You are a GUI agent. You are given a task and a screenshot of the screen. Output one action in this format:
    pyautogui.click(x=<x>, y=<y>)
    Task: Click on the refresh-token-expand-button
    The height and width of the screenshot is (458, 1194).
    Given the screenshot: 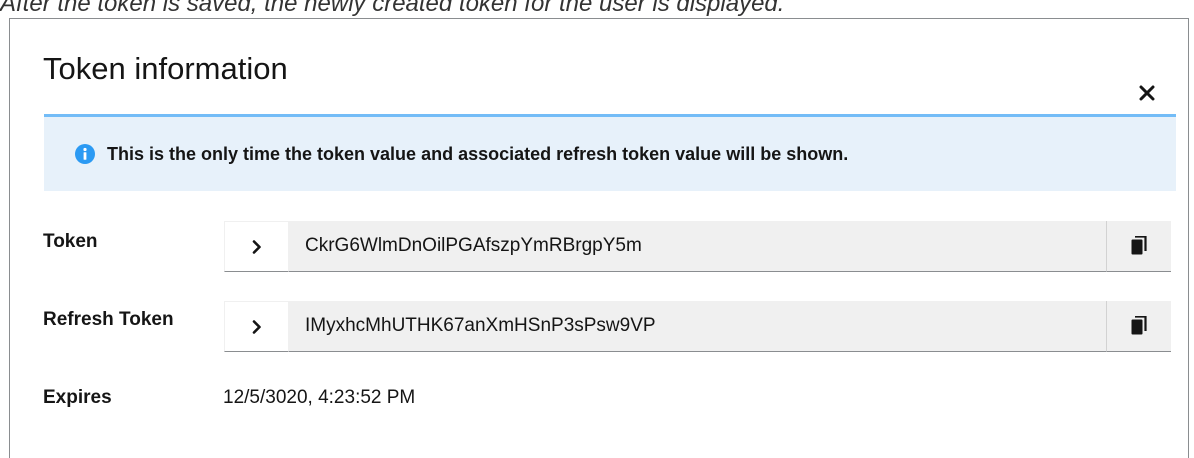 What is the action you would take?
    pyautogui.click(x=256, y=326)
    